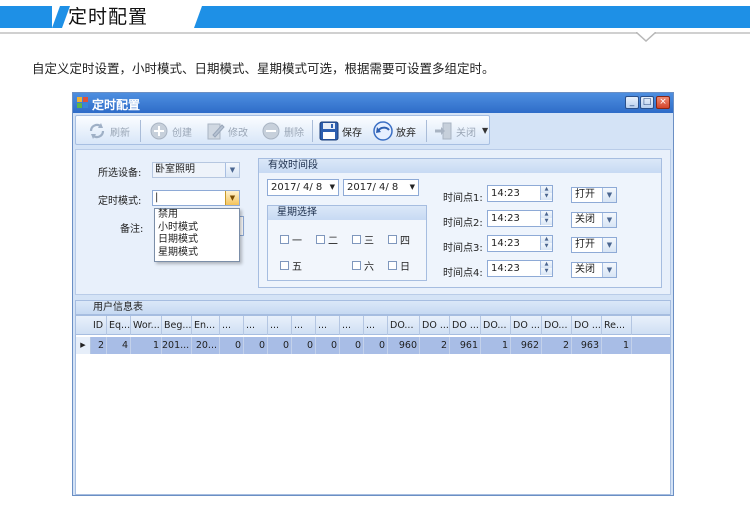 The image size is (750, 519). I want to click on refresh-label: 刷新, so click(120, 133).